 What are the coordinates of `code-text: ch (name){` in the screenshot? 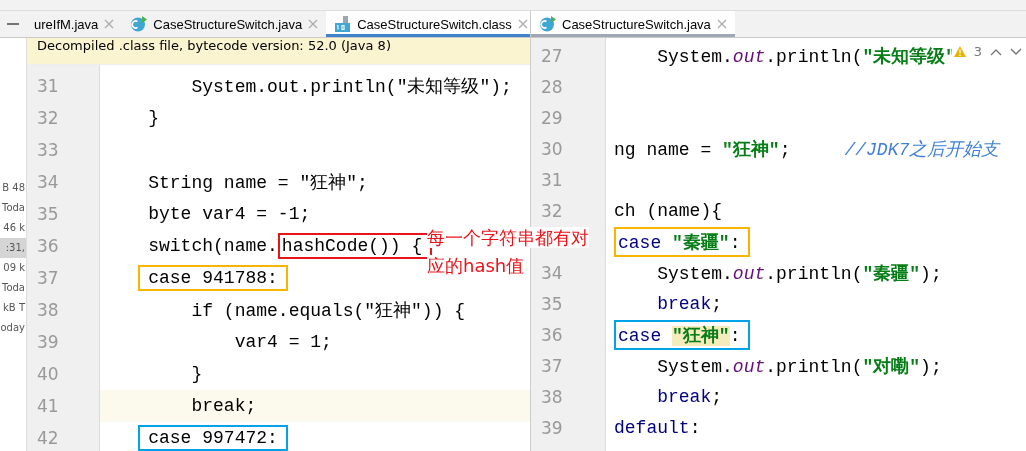 It's located at (668, 210).